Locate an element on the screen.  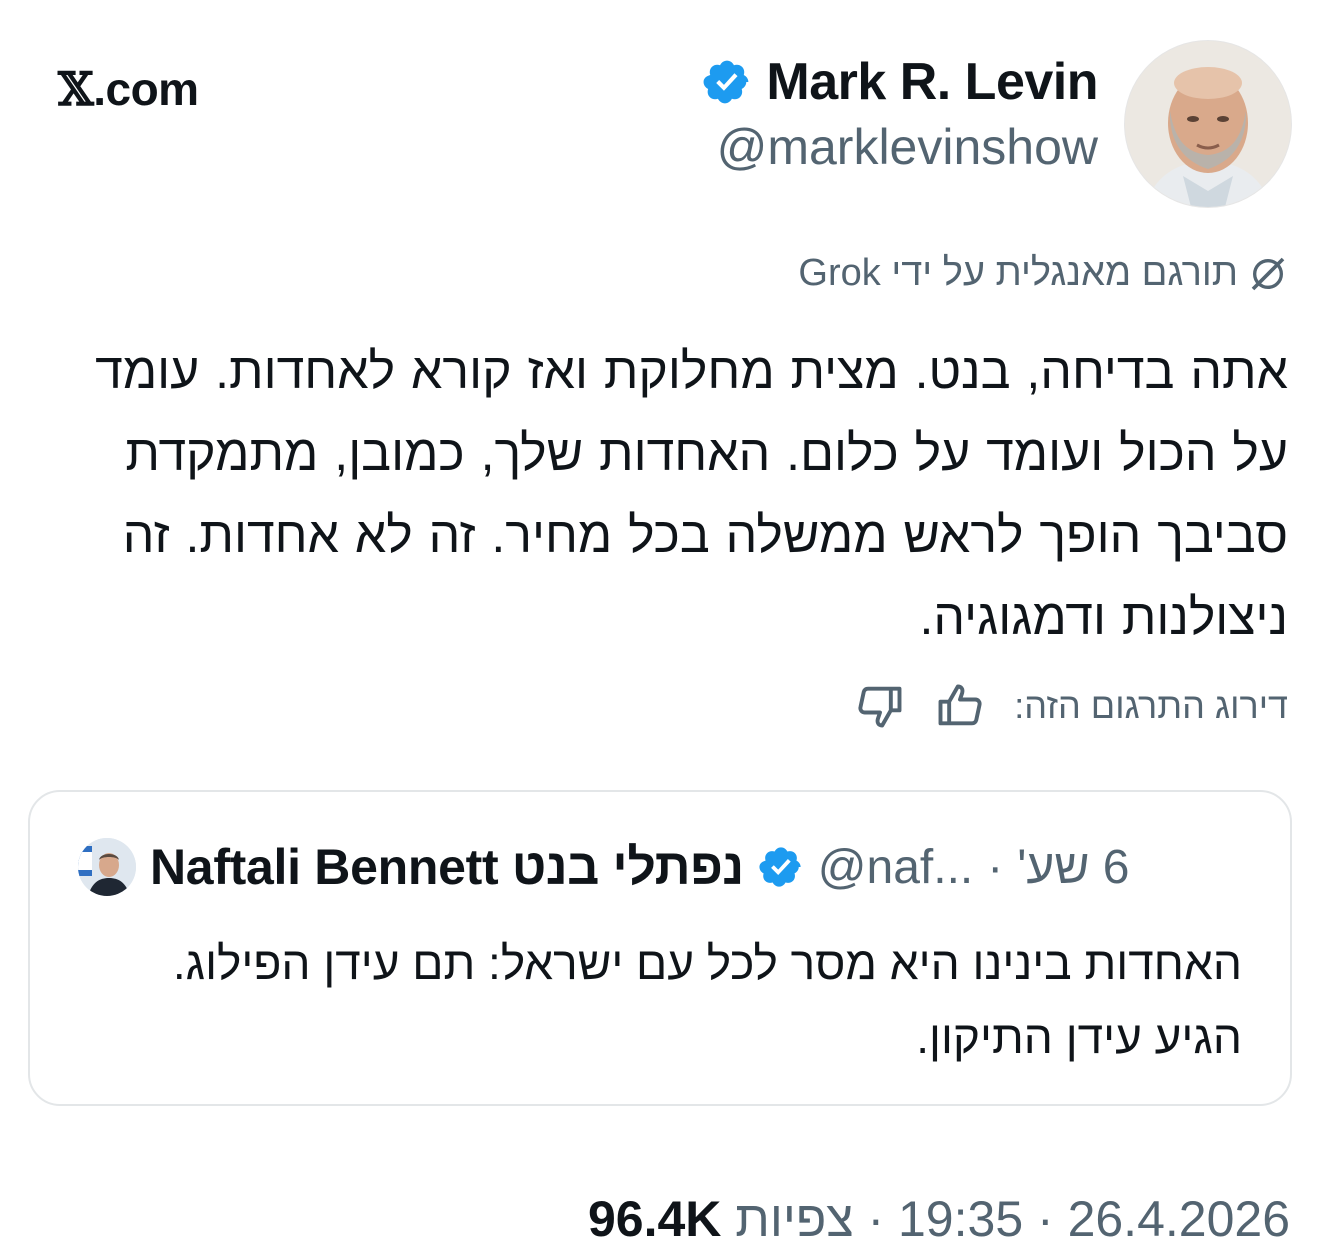
author-handle: @marklevinshow is located at coordinates (907, 147).